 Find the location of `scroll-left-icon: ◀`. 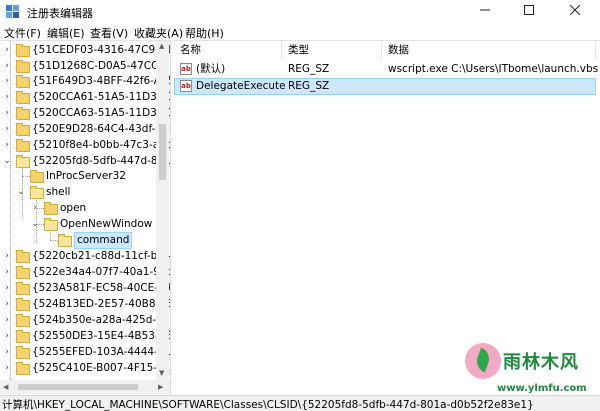

scroll-left-icon: ◀ is located at coordinates (5, 387).